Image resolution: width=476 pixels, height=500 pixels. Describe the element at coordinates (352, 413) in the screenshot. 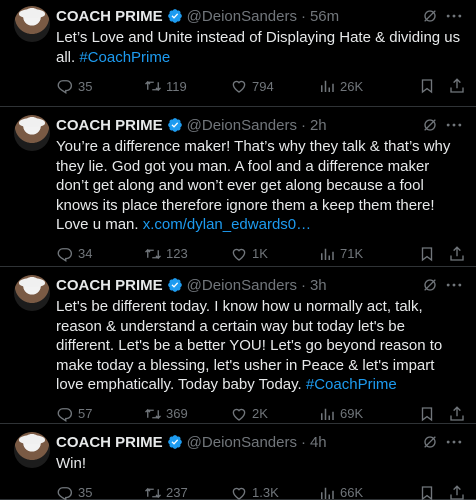

I see `views-count: 69K` at that location.